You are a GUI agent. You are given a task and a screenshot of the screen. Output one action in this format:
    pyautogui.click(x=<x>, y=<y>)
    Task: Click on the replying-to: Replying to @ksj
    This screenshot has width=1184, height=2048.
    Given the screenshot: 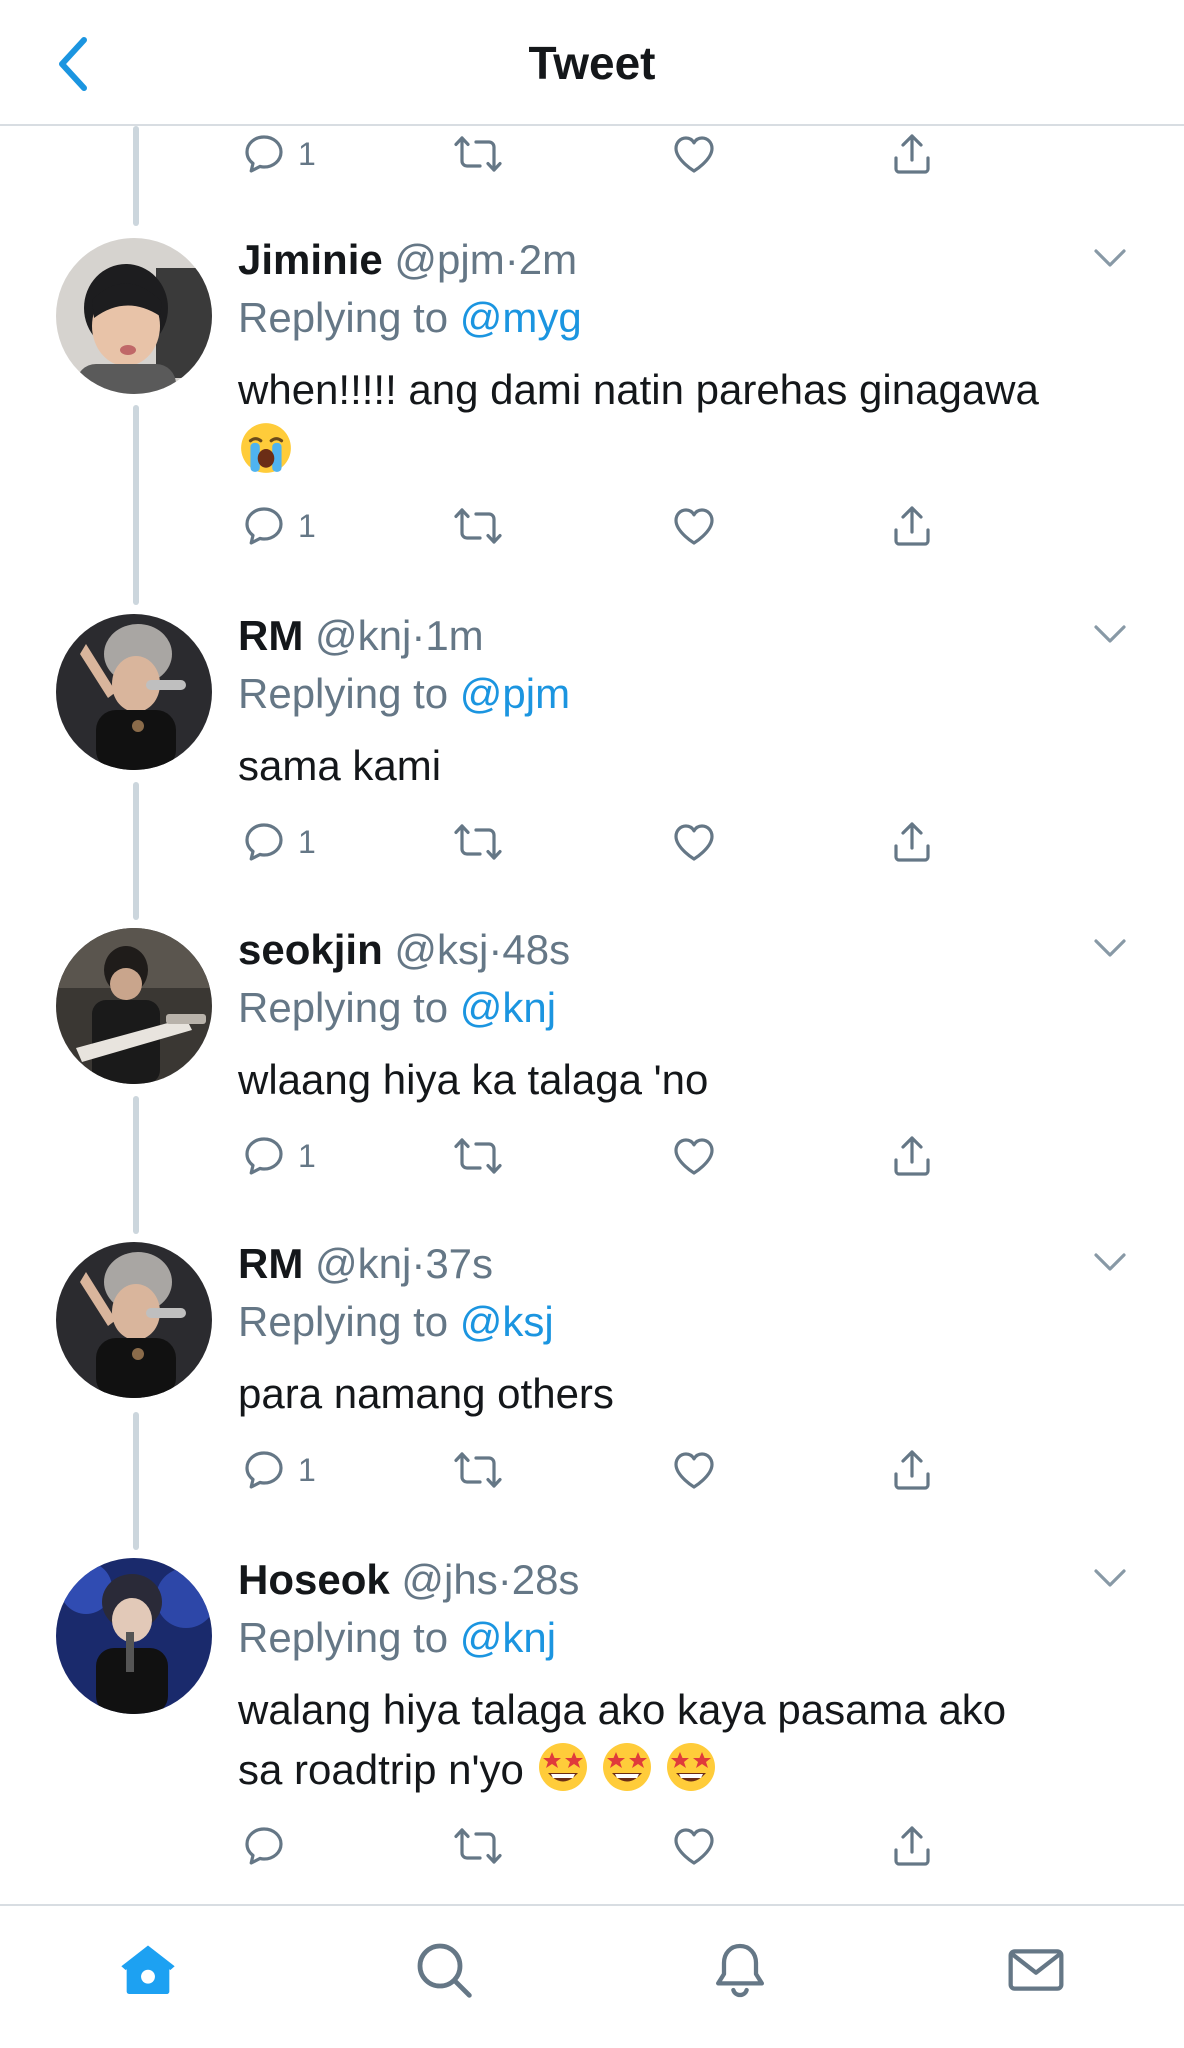 What is the action you would take?
    pyautogui.click(x=396, y=1322)
    